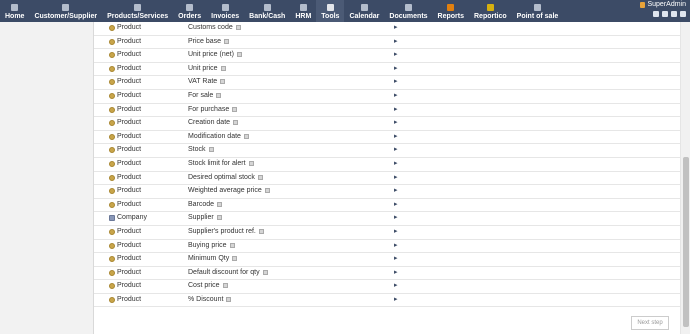  What do you see at coordinates (387, 179) in the screenshot?
I see `table-row: Product Desired optimal stock ▸` at bounding box center [387, 179].